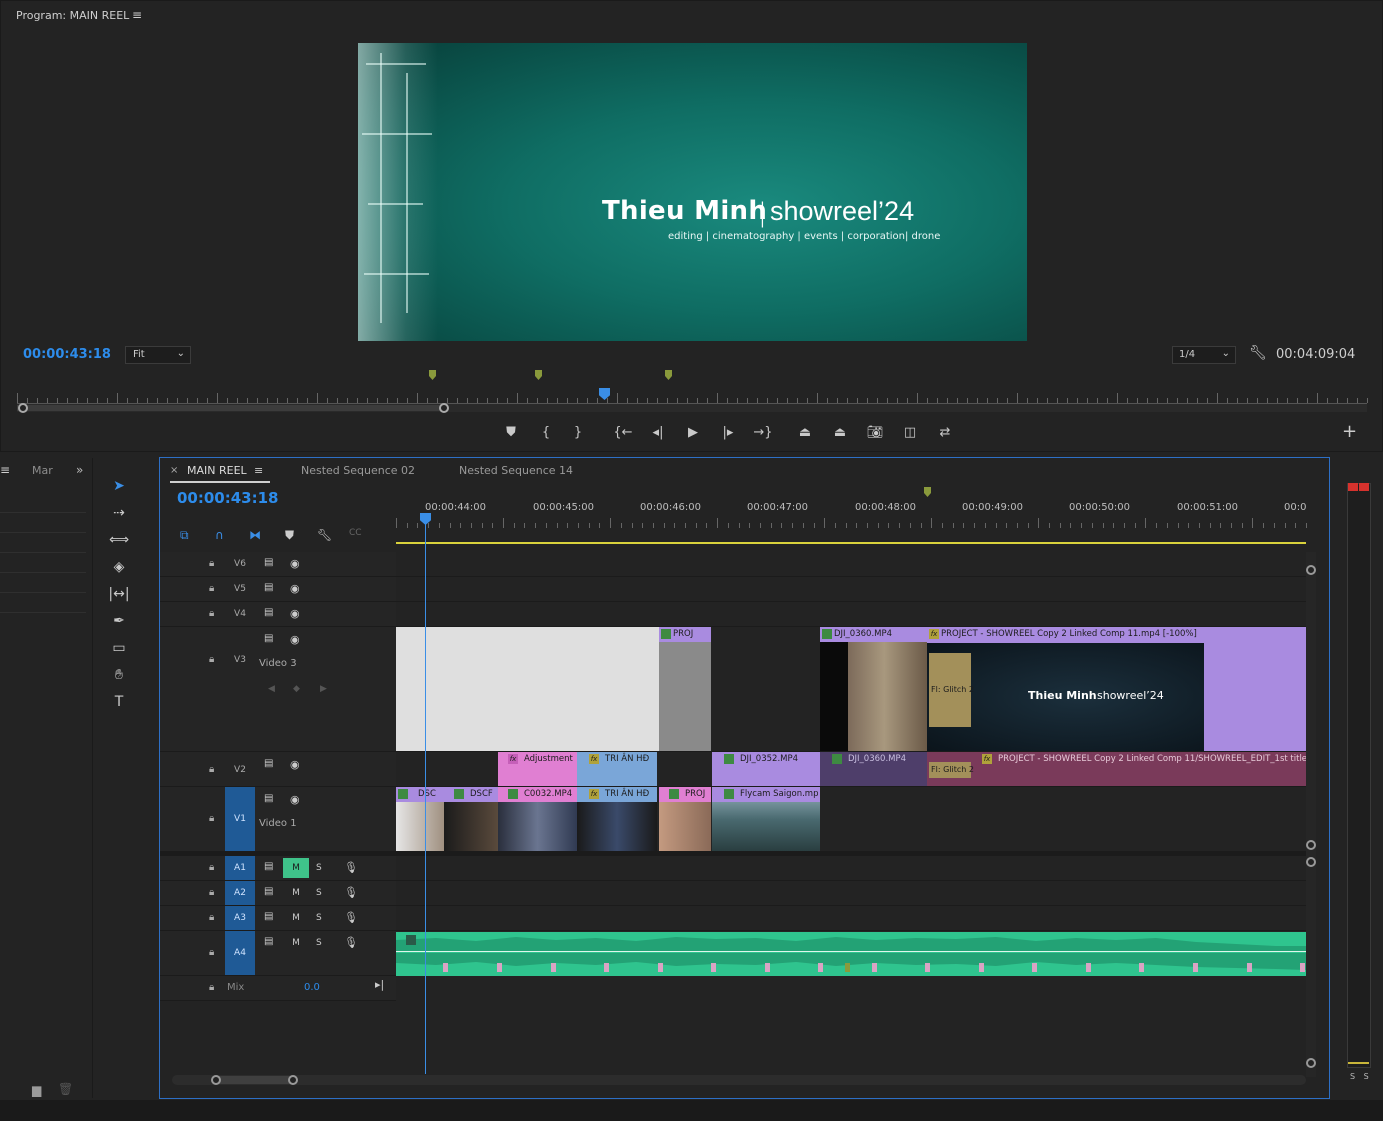 The width and height of the screenshot is (1383, 1121). I want to click on go-to-in-icon: {←, so click(623, 433).